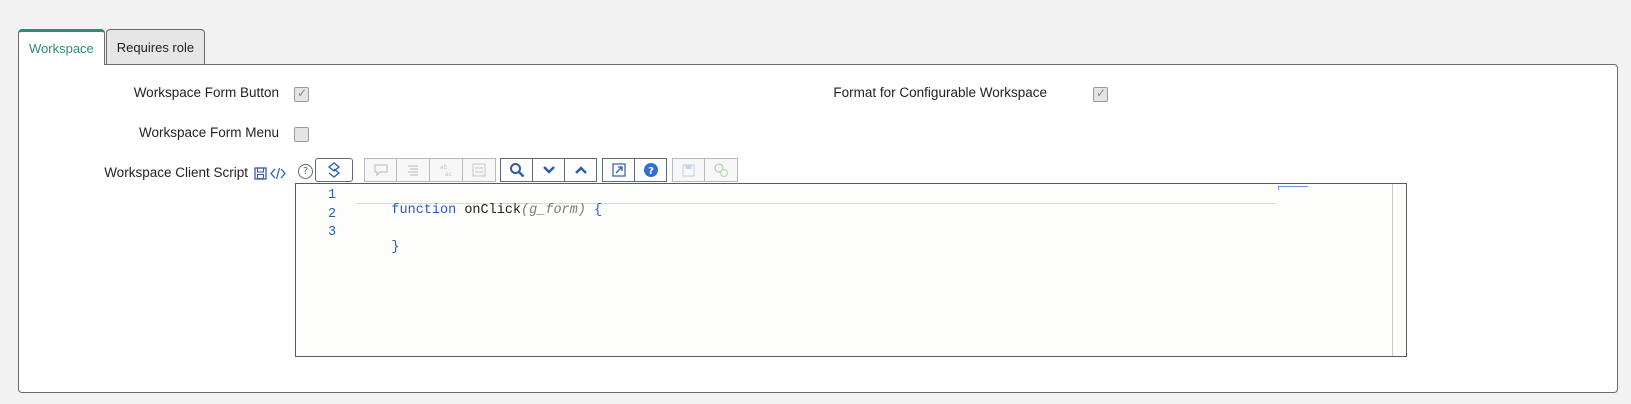 The image size is (1631, 404). What do you see at coordinates (940, 92) in the screenshot?
I see `format-configurable-workspace-label: Format for Configurable Workspace` at bounding box center [940, 92].